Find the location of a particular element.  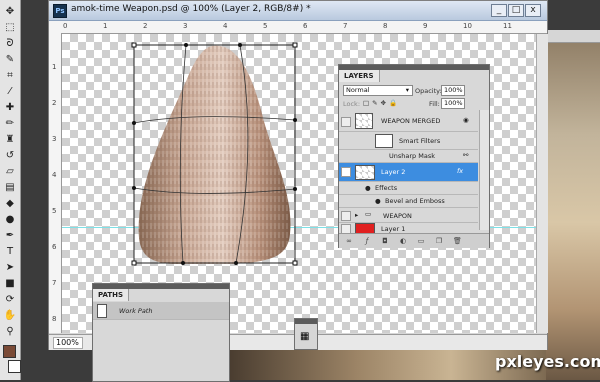

foreground-color-swatch is located at coordinates (9, 351).